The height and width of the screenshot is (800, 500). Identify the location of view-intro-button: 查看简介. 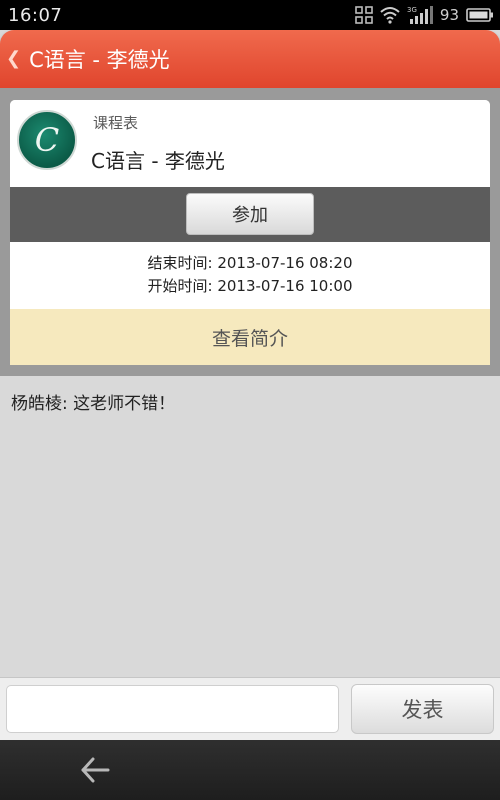
(250, 337).